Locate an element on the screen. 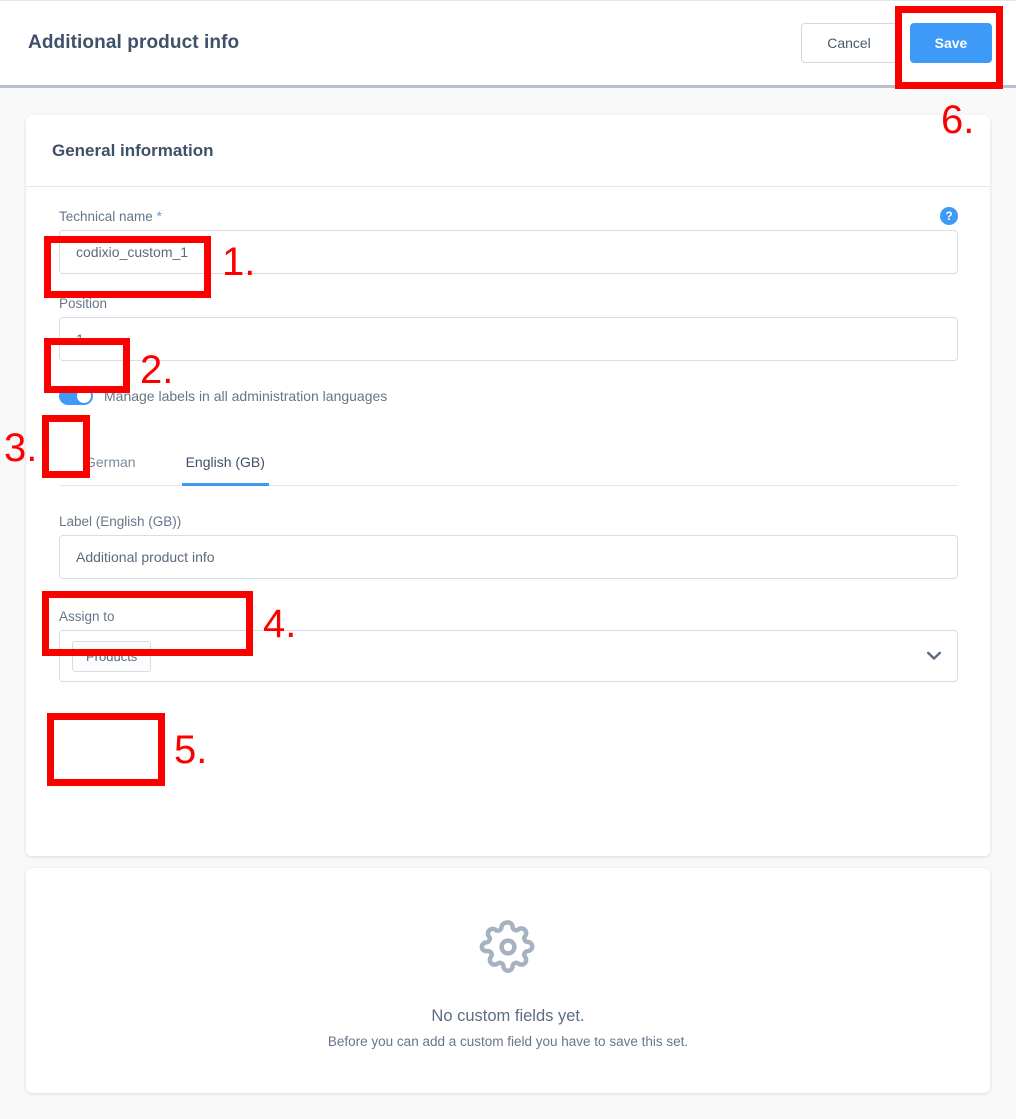 The image size is (1016, 1119). label-field-label: Label (English (GB)) is located at coordinates (120, 521).